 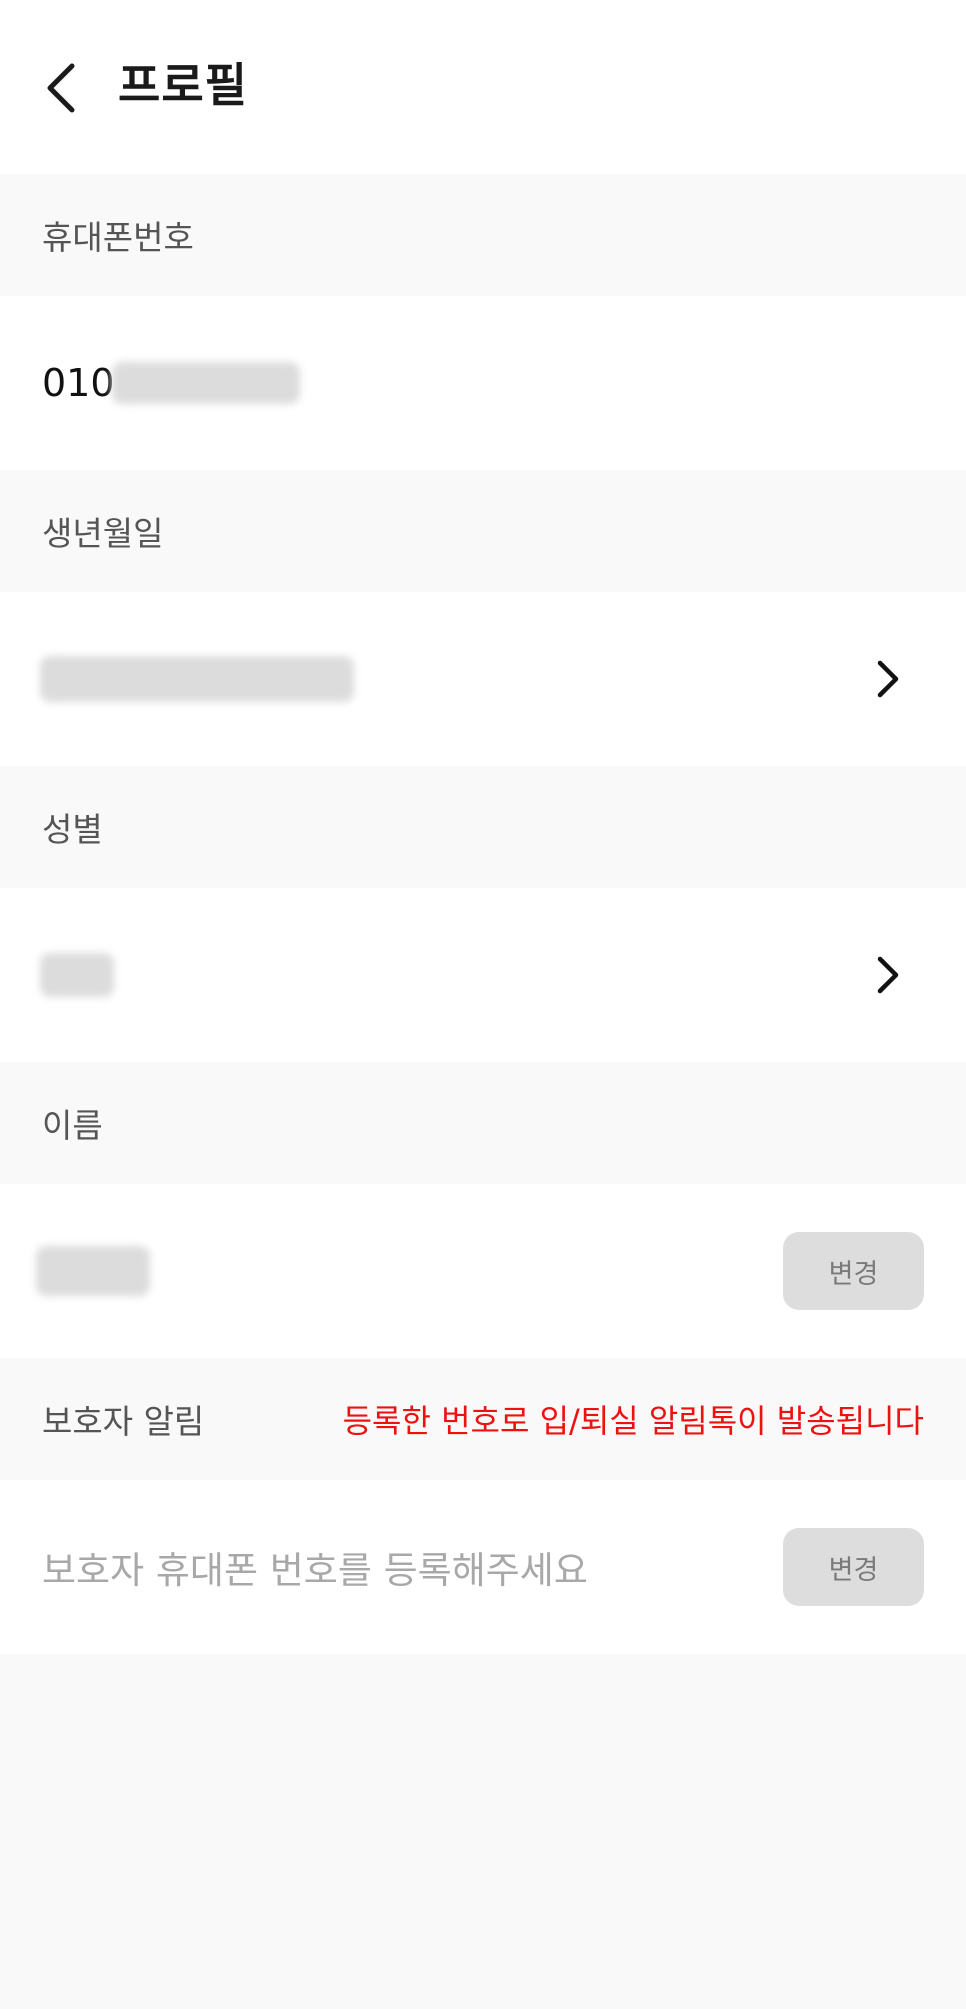 I want to click on guardian-change-button: 변경, so click(x=853, y=1567).